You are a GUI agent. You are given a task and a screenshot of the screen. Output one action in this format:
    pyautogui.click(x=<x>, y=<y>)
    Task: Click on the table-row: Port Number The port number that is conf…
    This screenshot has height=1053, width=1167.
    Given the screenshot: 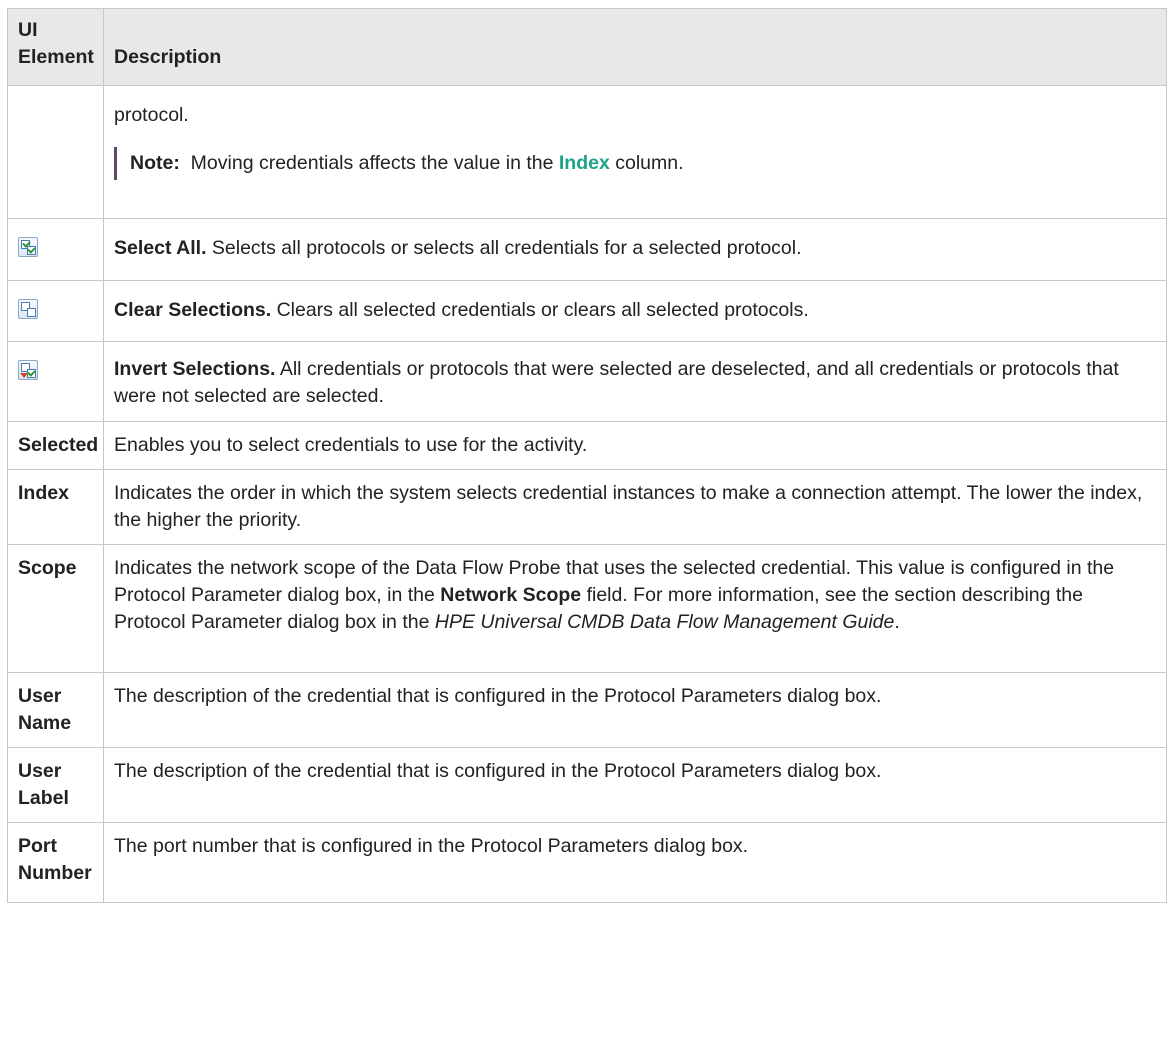 What is the action you would take?
    pyautogui.click(x=587, y=862)
    